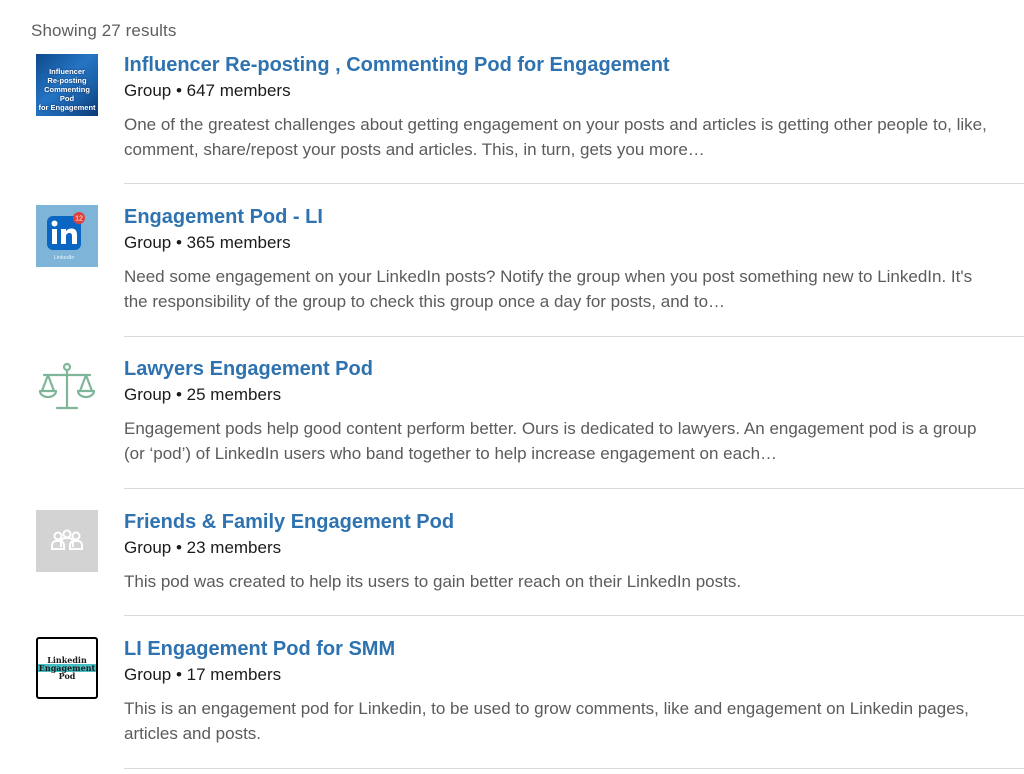 The height and width of the screenshot is (774, 1024). I want to click on thumb-text: for Engagement, so click(67, 107).